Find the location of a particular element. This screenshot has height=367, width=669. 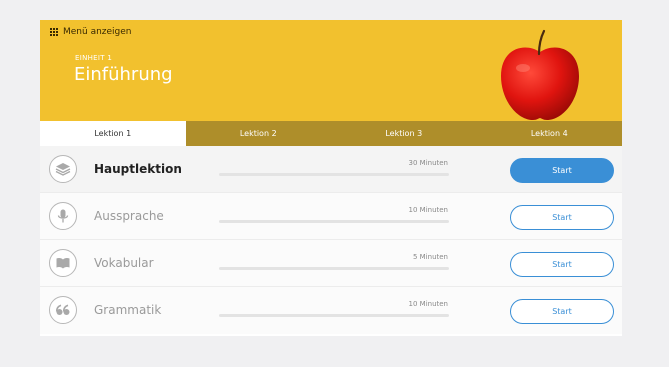

lesson-row-pronunciation: Aussprache 10 Minuten Start is located at coordinates (331, 216).